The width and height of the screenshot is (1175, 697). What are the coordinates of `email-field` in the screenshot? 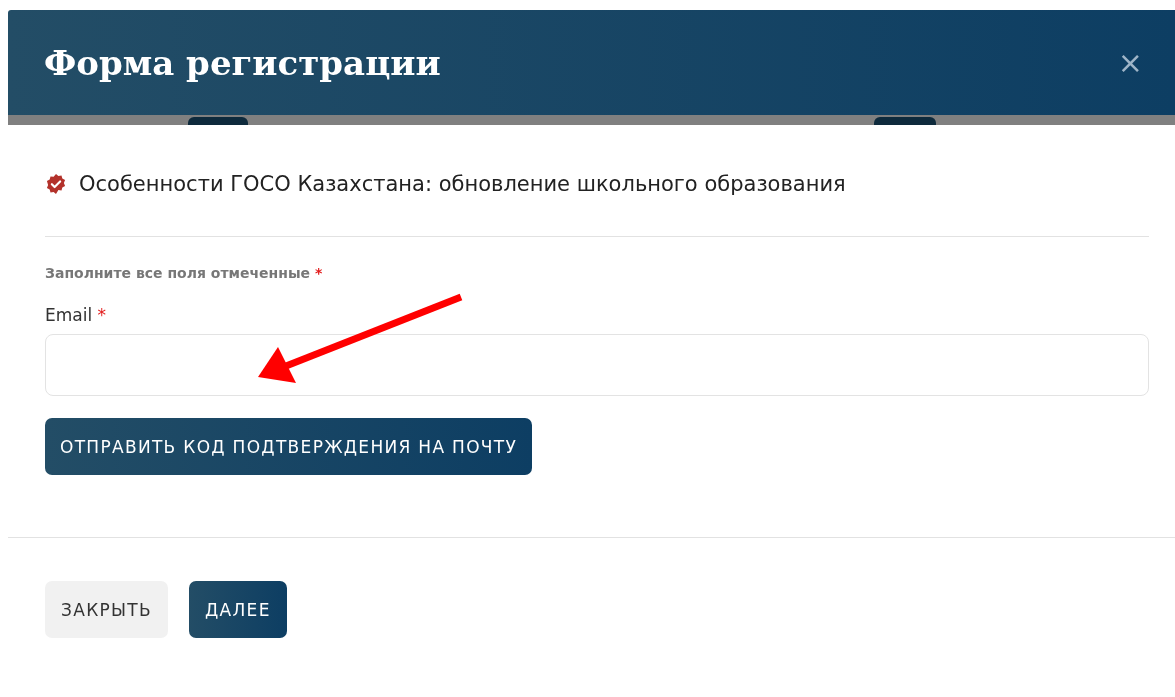 It's located at (597, 365).